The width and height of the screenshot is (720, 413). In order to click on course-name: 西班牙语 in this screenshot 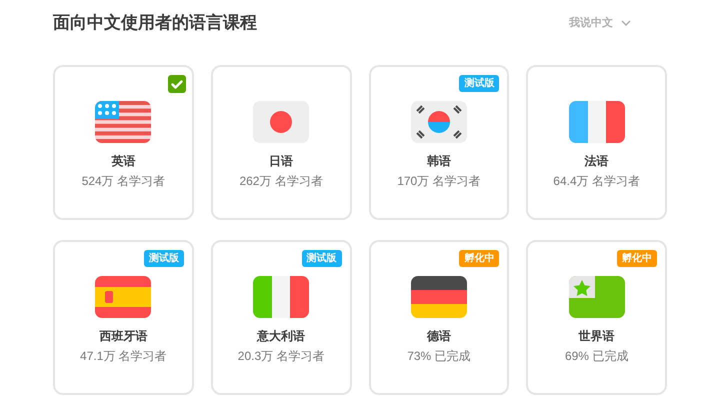, I will do `click(123, 336)`.